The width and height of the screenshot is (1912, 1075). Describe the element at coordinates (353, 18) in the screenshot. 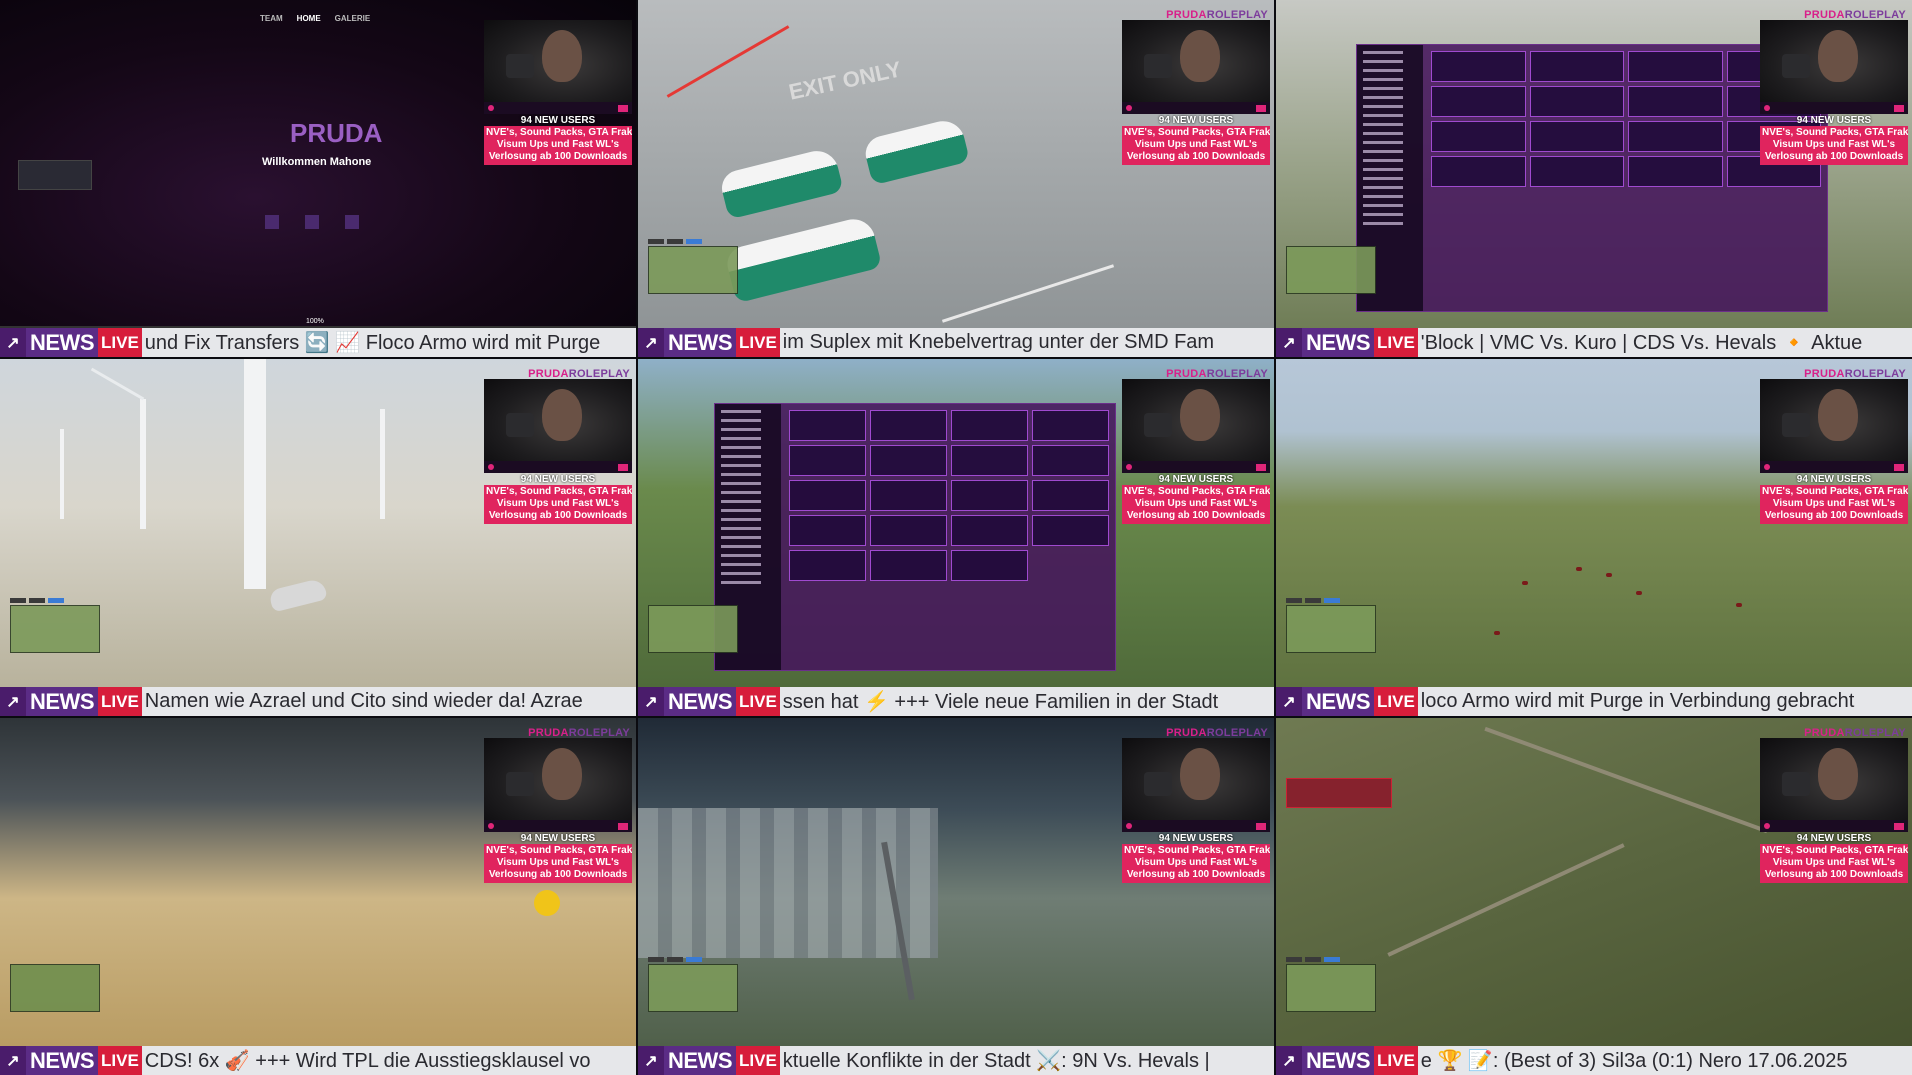

I see `nav-galerie: GALERIE` at that location.